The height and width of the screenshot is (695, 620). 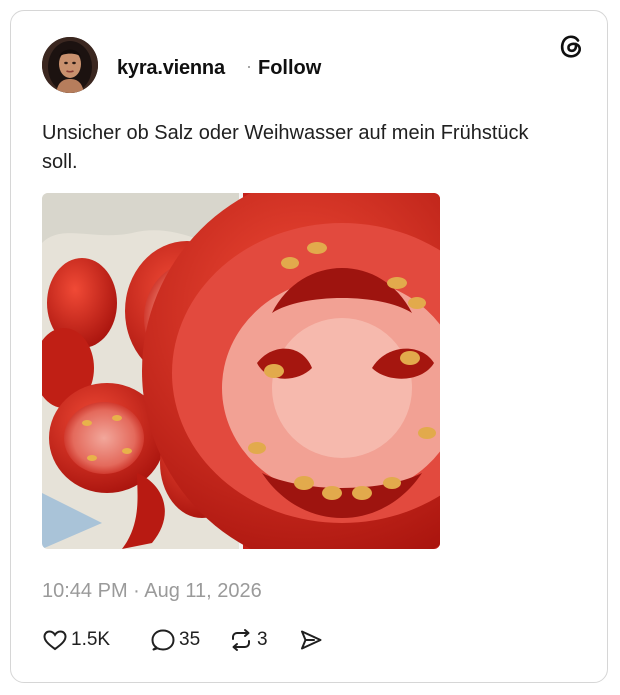 I want to click on follow-button: Follow, so click(x=289, y=68).